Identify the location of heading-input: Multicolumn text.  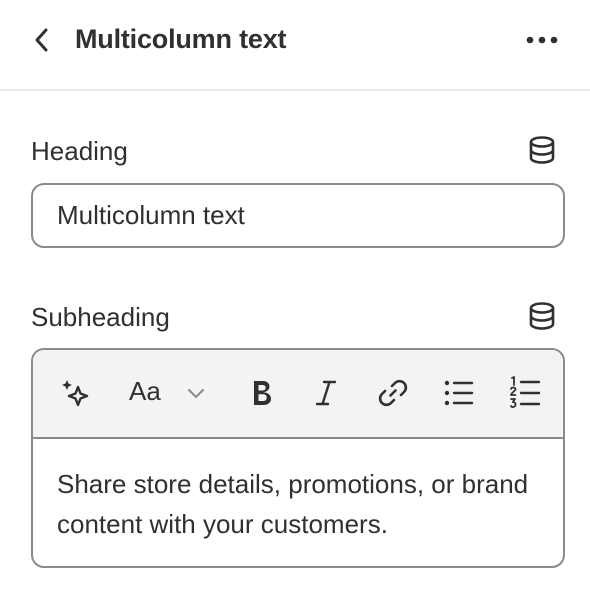
(298, 215).